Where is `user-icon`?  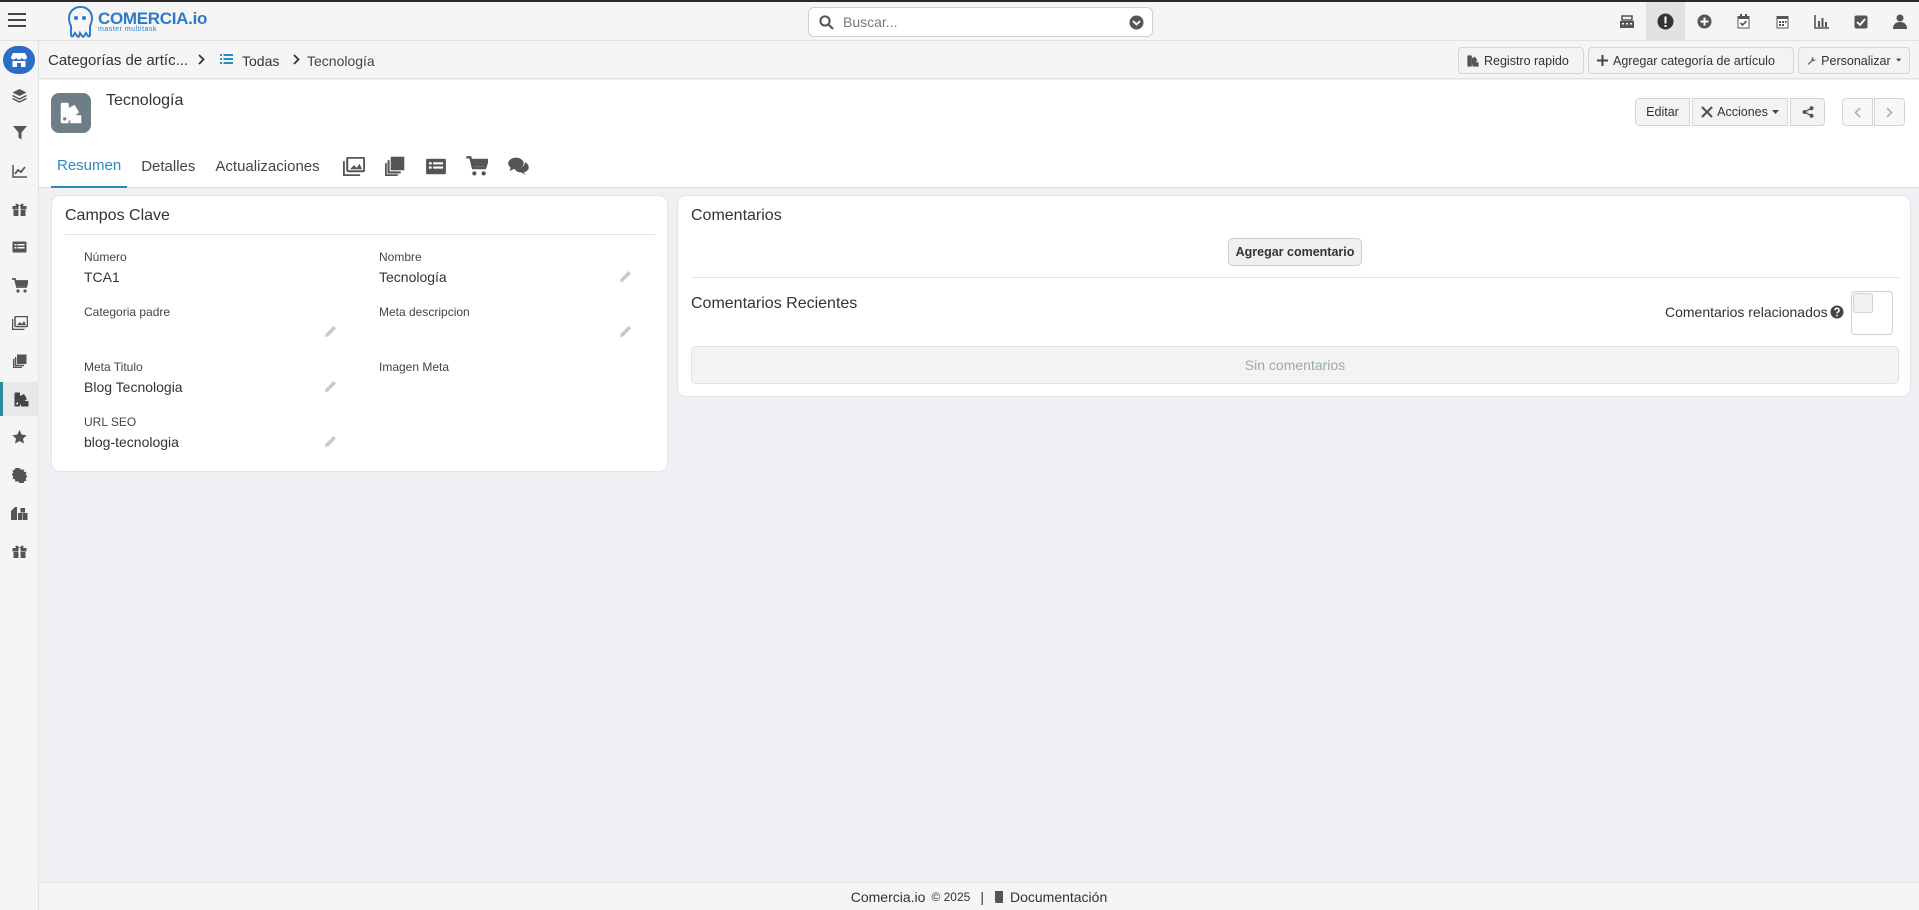
user-icon is located at coordinates (1899, 21).